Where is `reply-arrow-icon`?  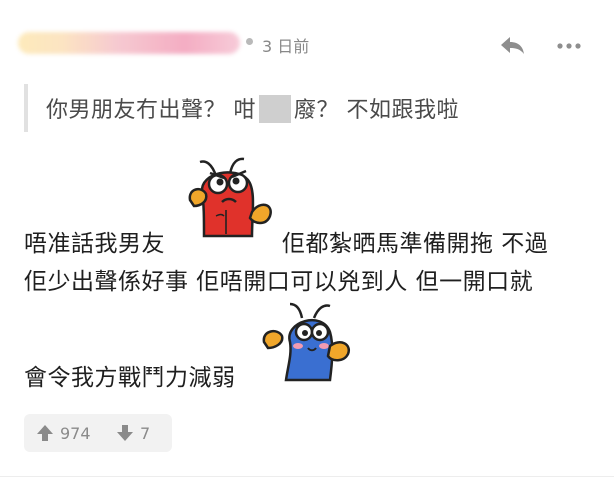 reply-arrow-icon is located at coordinates (512, 45).